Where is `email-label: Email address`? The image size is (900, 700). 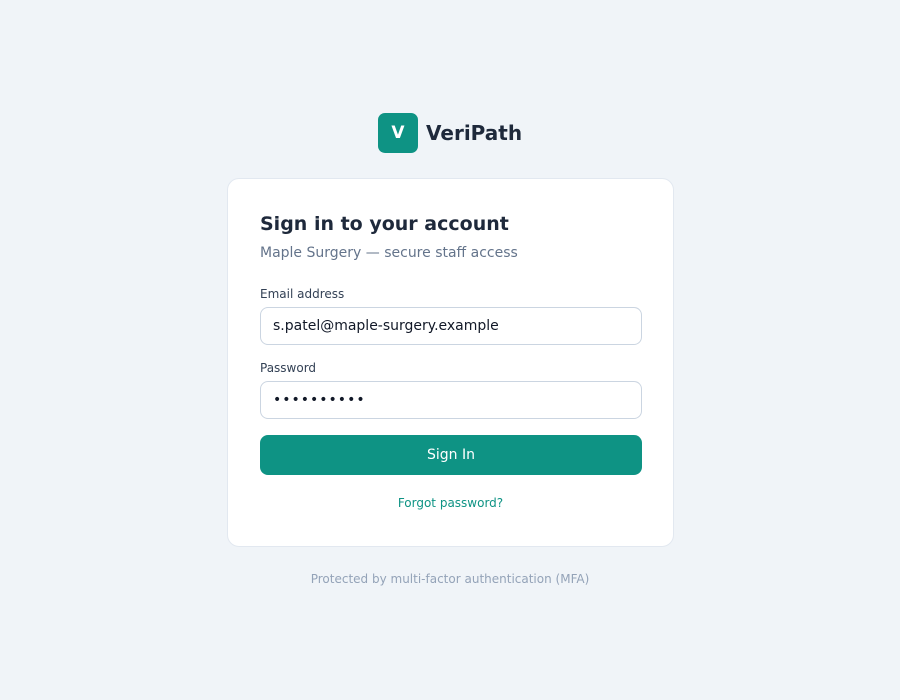 email-label: Email address is located at coordinates (302, 294).